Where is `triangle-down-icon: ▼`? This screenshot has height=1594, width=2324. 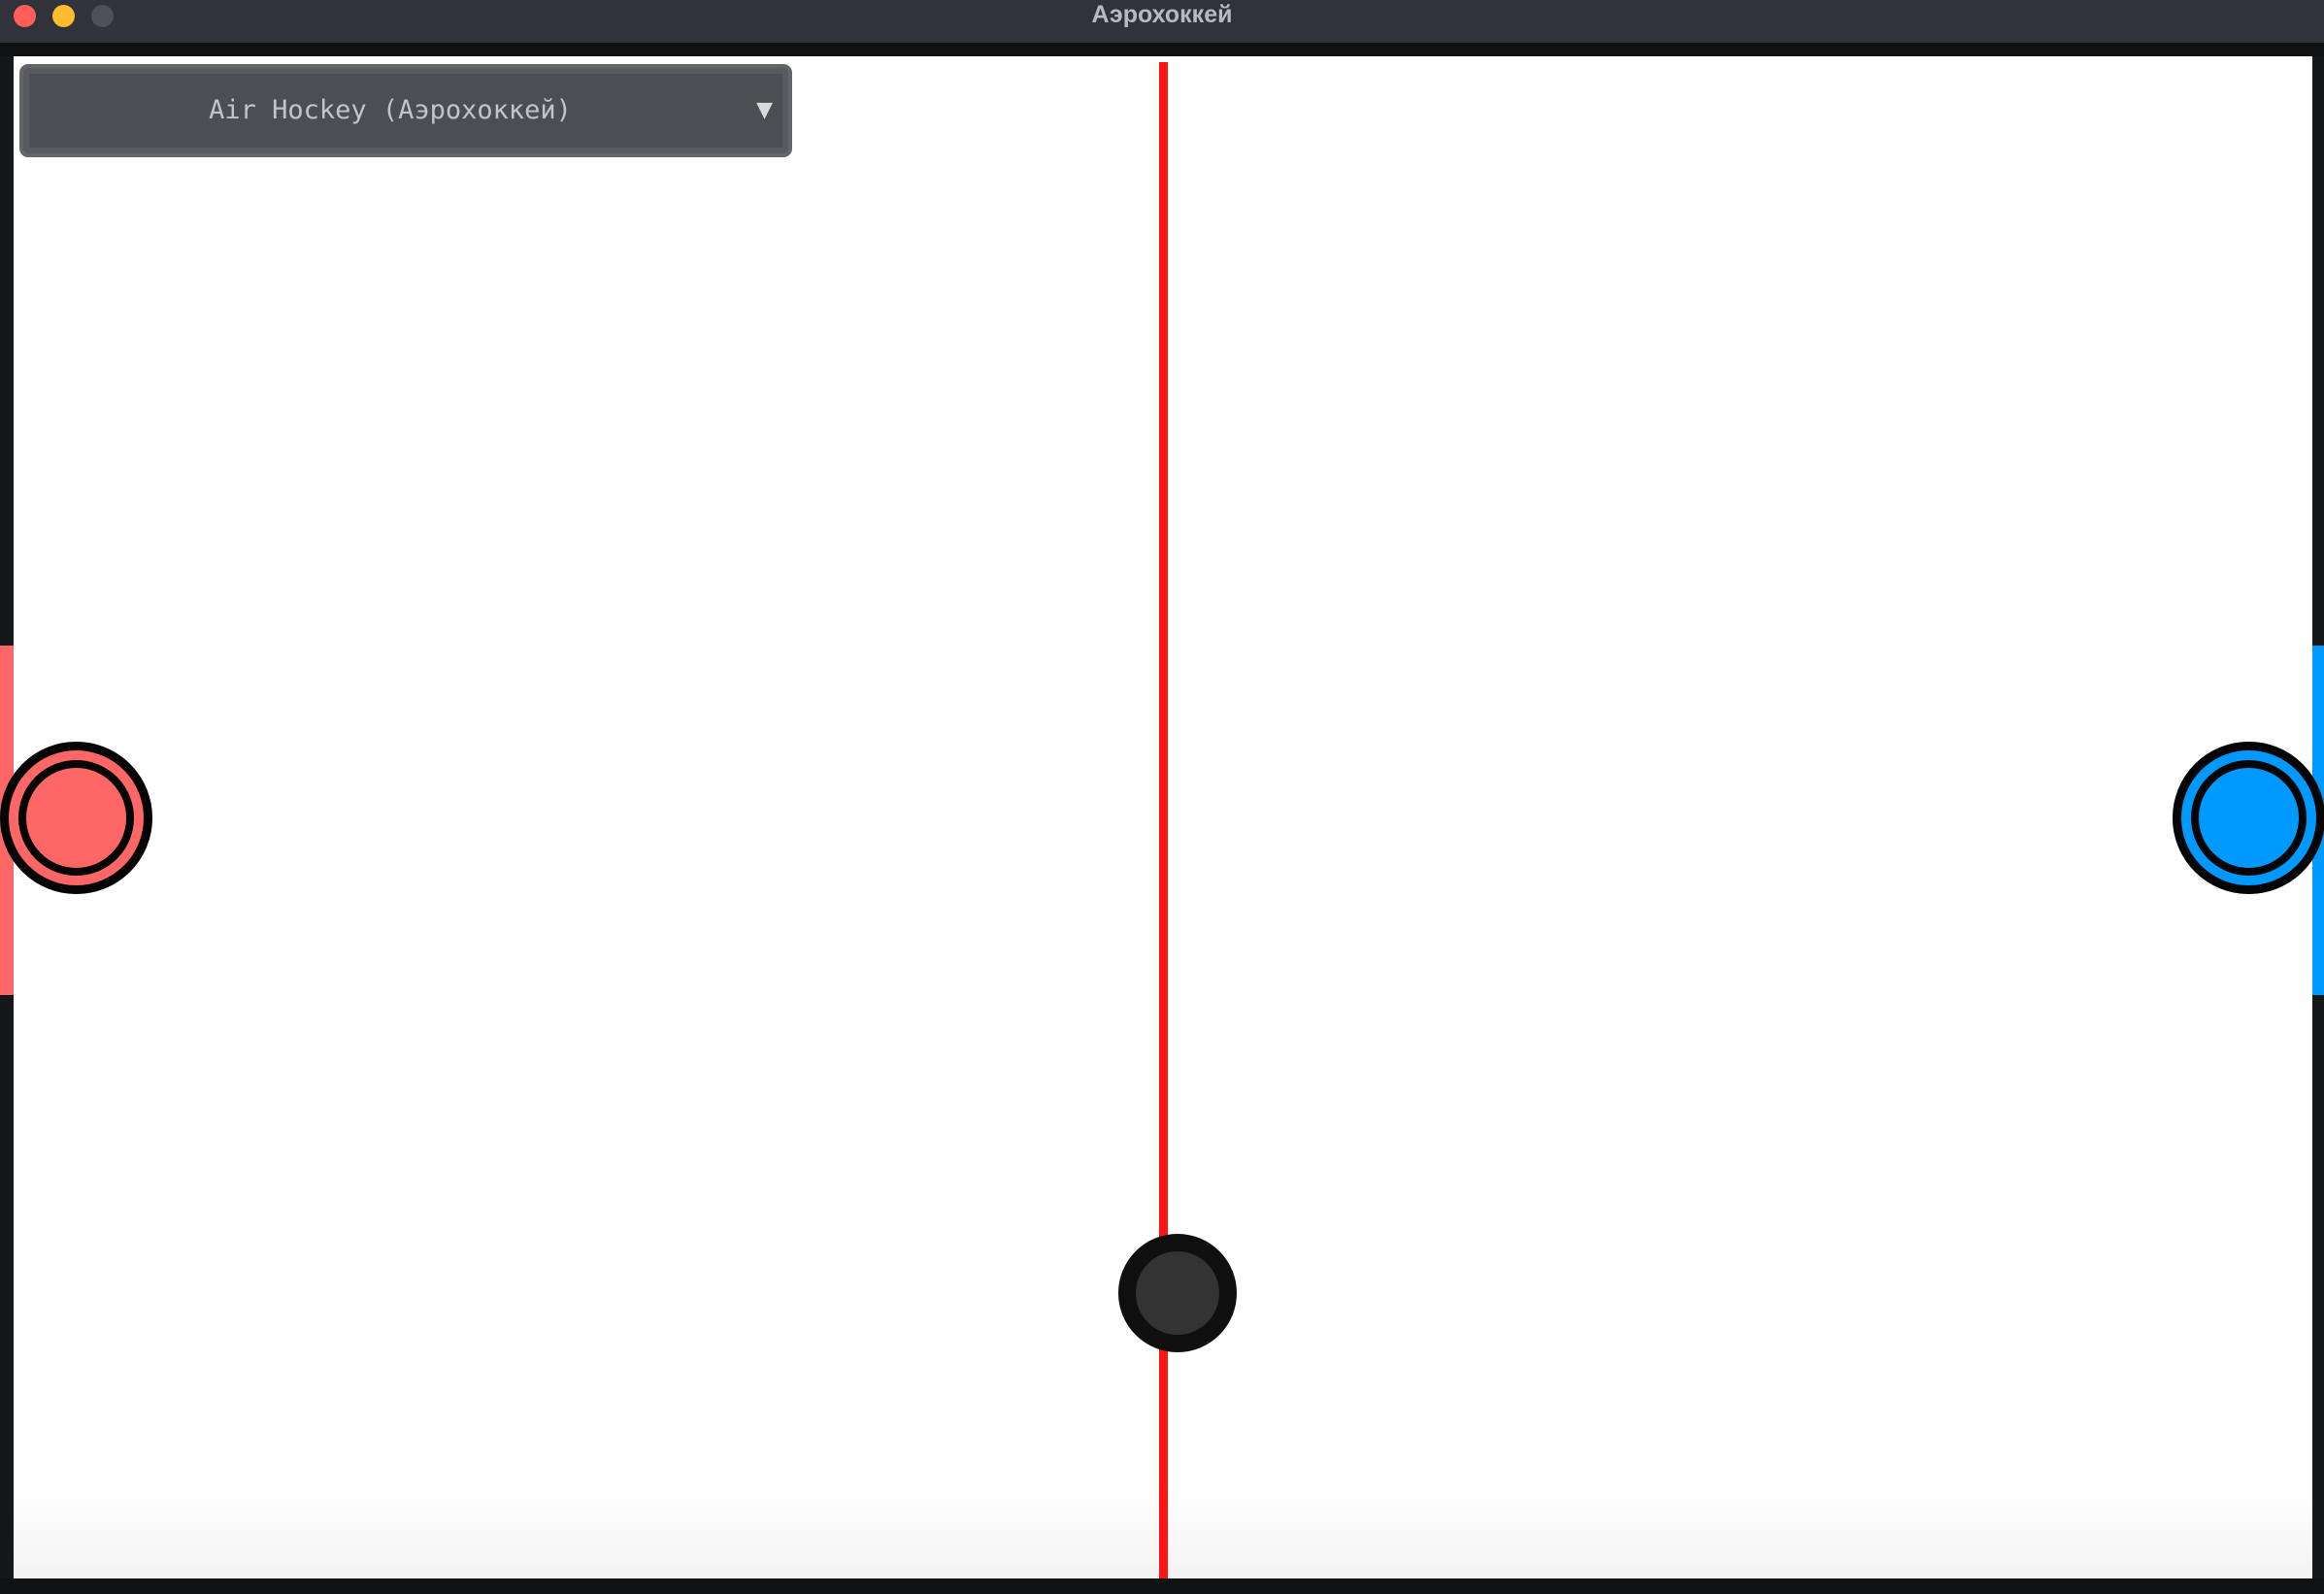
triangle-down-icon: ▼ is located at coordinates (764, 110).